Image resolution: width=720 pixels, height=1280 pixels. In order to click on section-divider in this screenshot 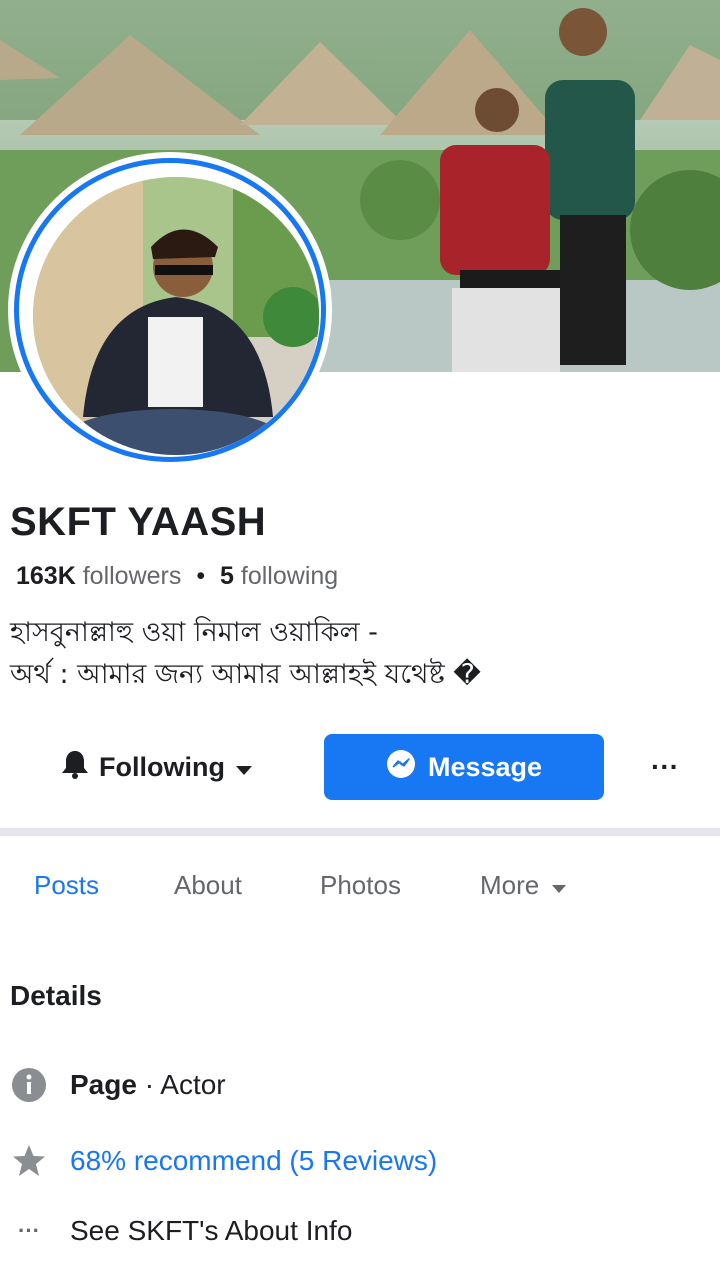, I will do `click(360, 832)`.